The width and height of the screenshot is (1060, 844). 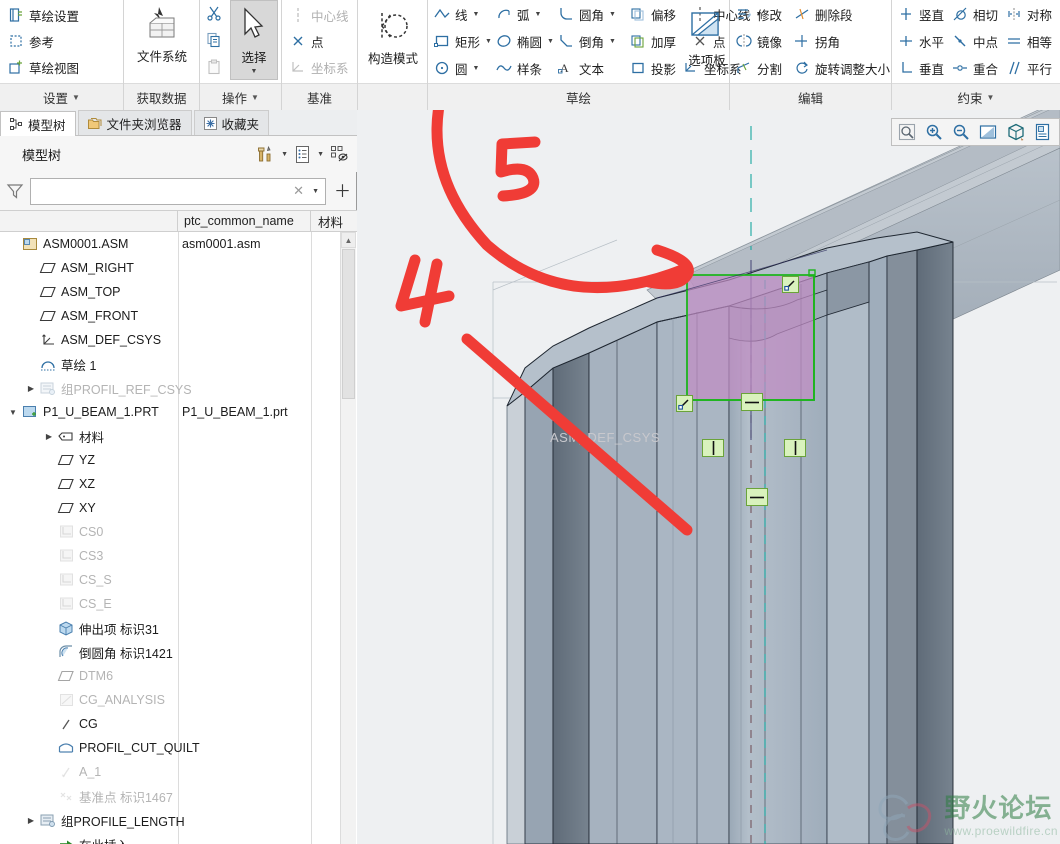 What do you see at coordinates (652, 68) in the screenshot?
I see `ribbon-item-project: 投影` at bounding box center [652, 68].